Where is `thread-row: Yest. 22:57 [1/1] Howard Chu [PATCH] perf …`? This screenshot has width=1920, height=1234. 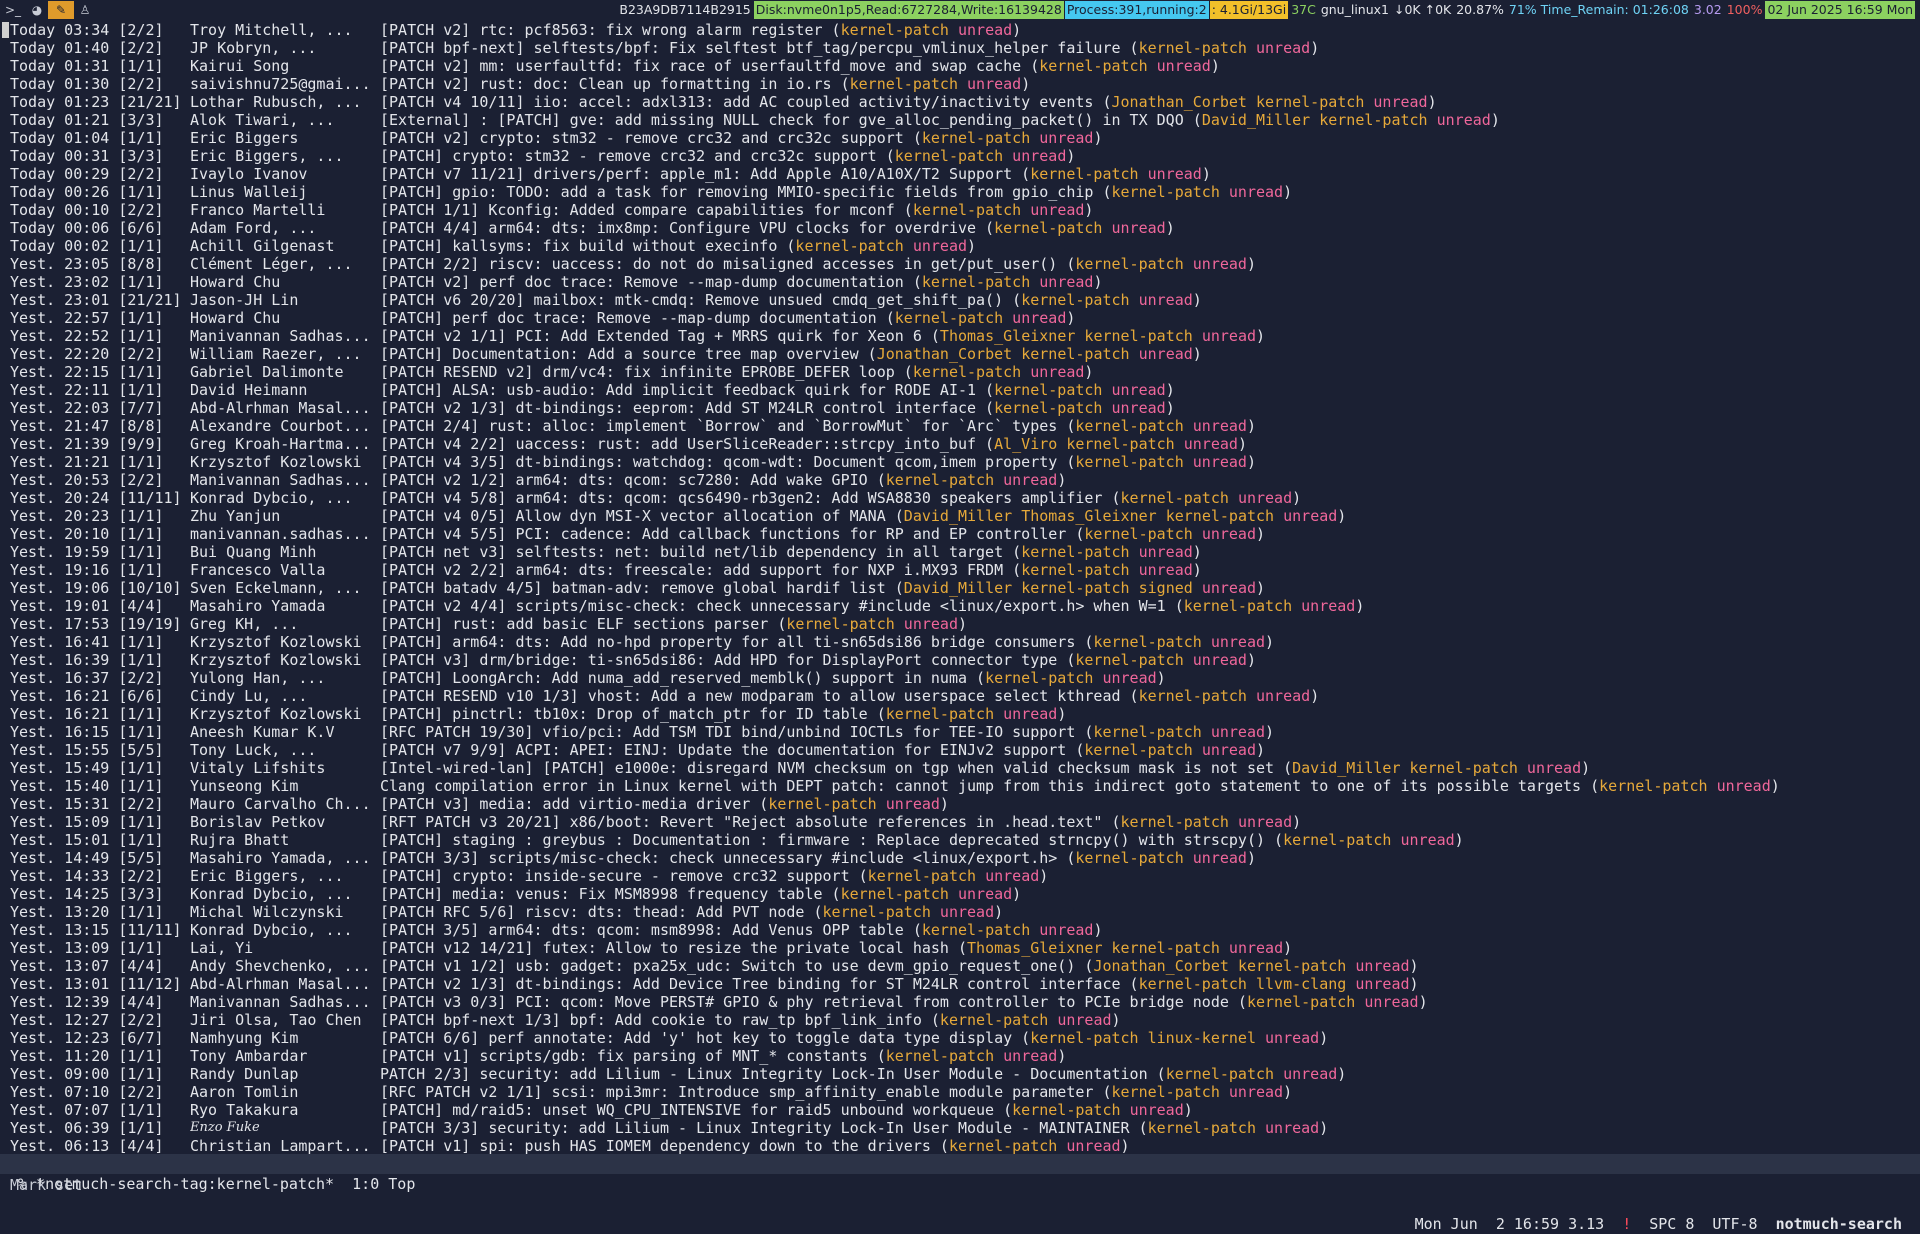 thread-row: Yest. 22:57 [1/1] Howard Chu [PATCH] perf … is located at coordinates (960, 318).